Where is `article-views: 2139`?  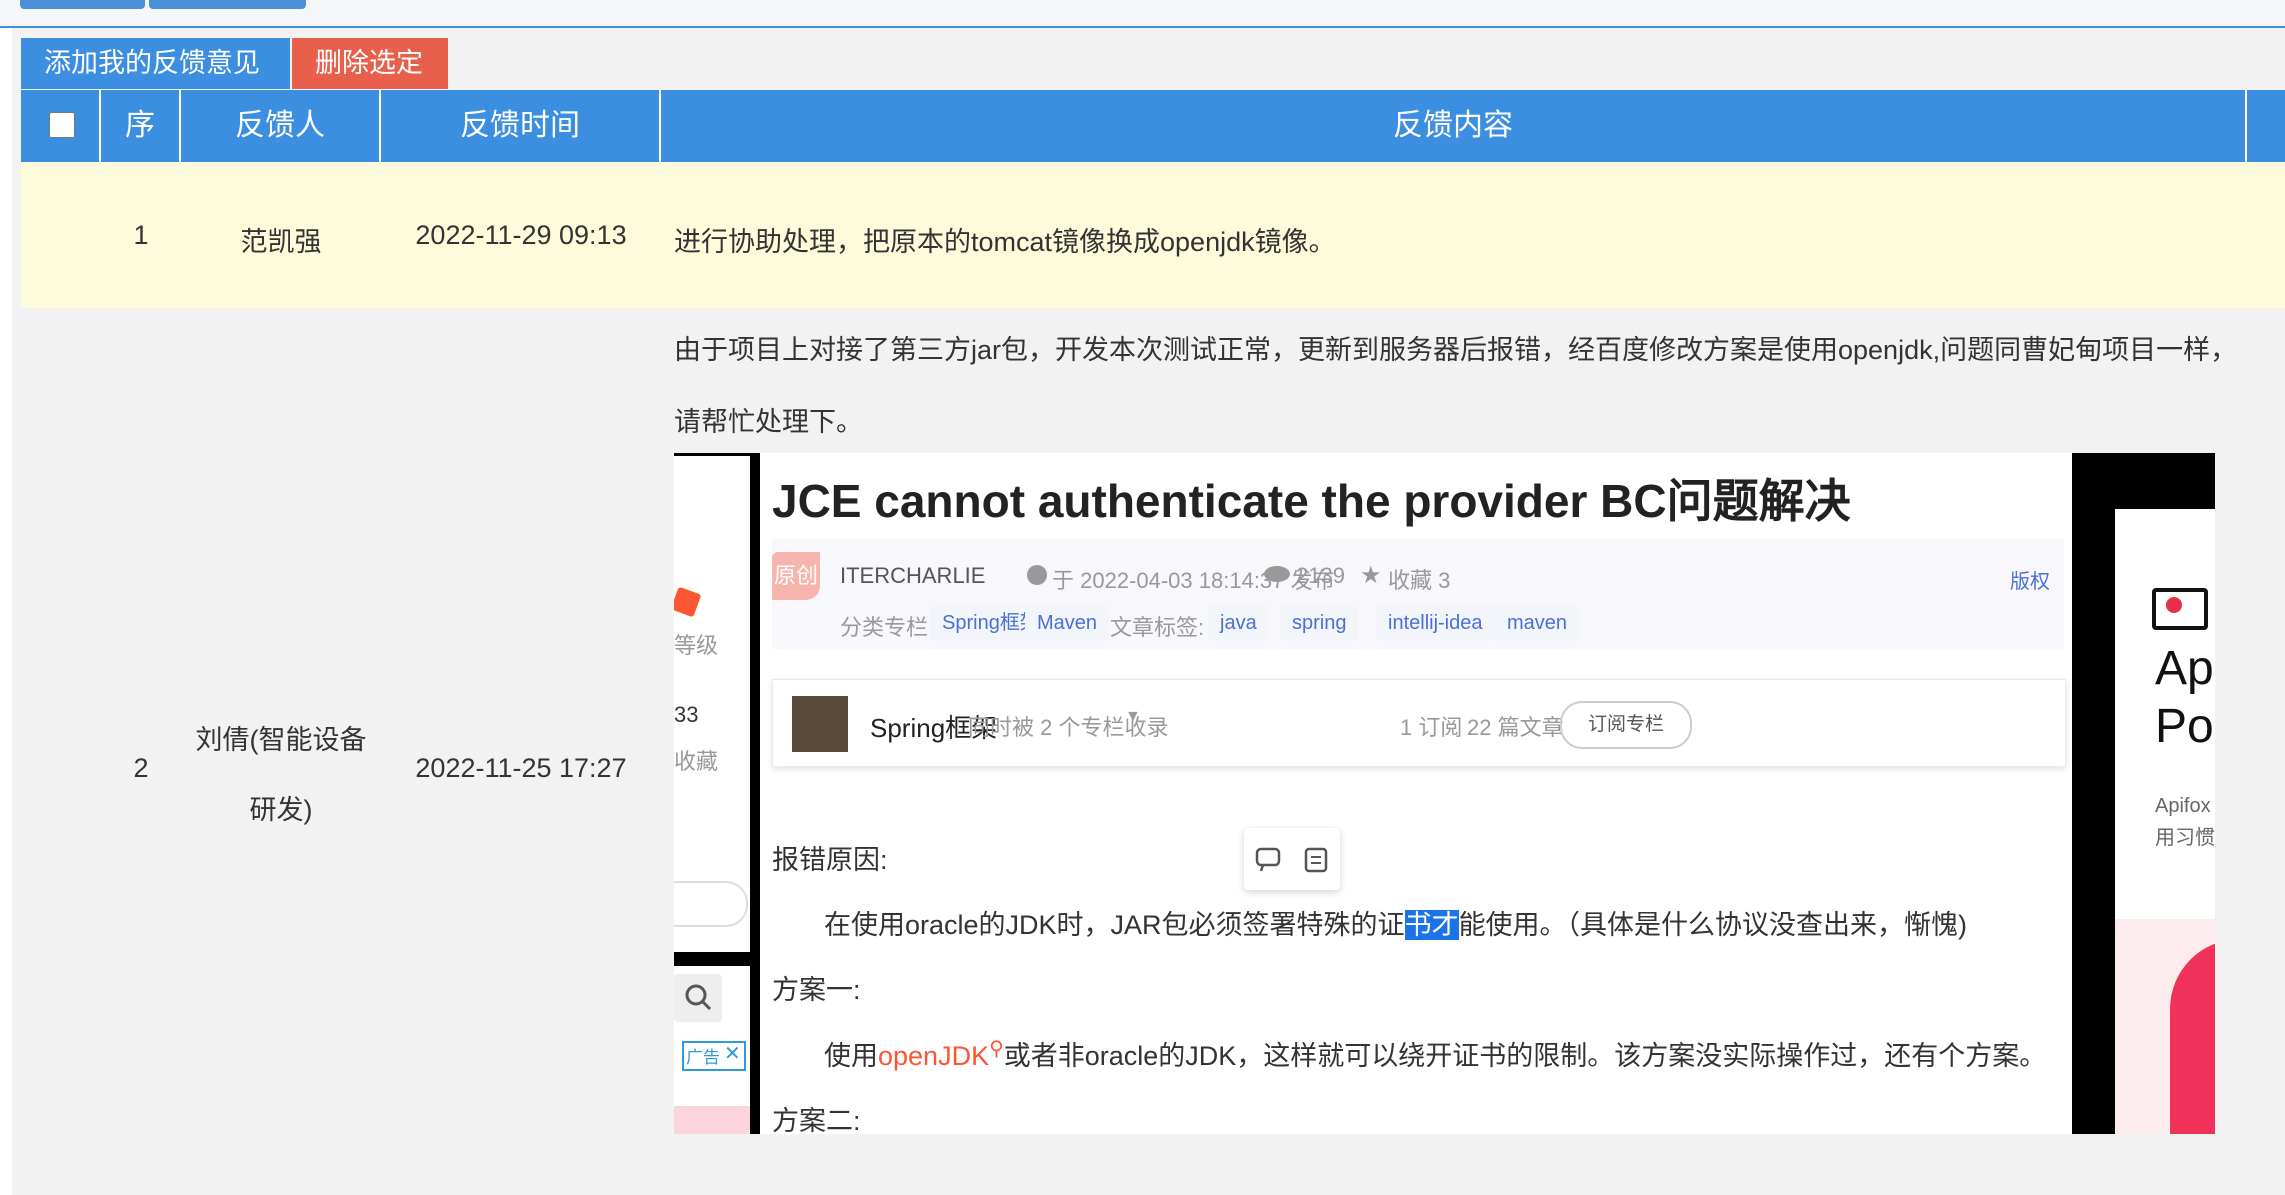 article-views: 2139 is located at coordinates (1320, 575).